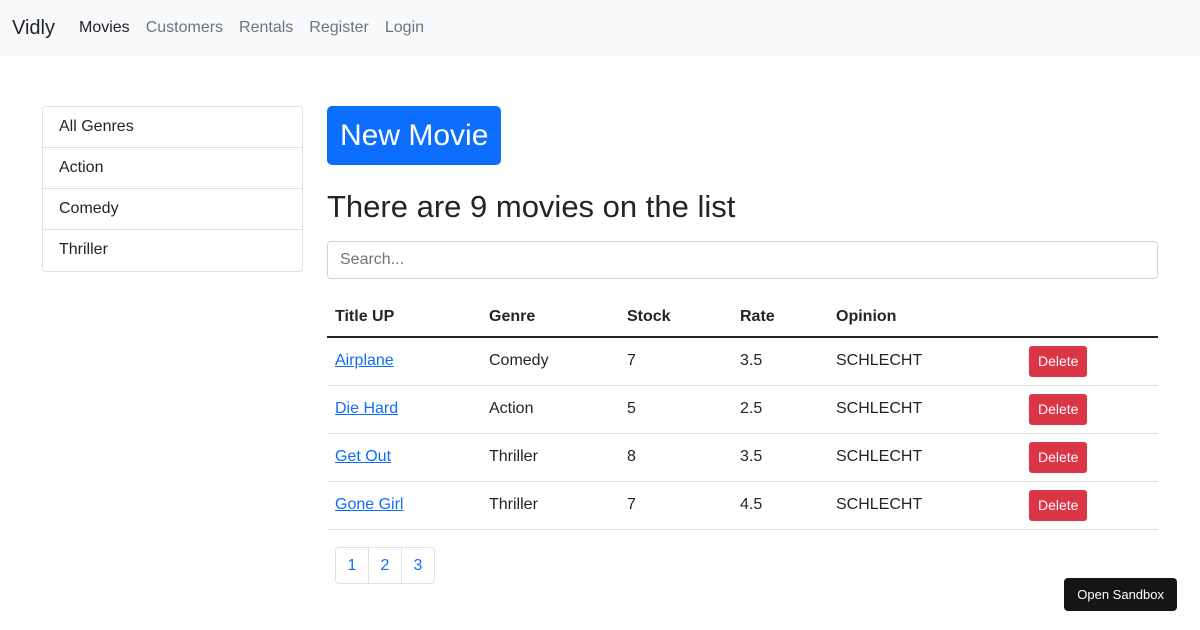 Image resolution: width=1200 pixels, height=630 pixels. What do you see at coordinates (172, 250) in the screenshot?
I see `genre-item-thriller: Thriller` at bounding box center [172, 250].